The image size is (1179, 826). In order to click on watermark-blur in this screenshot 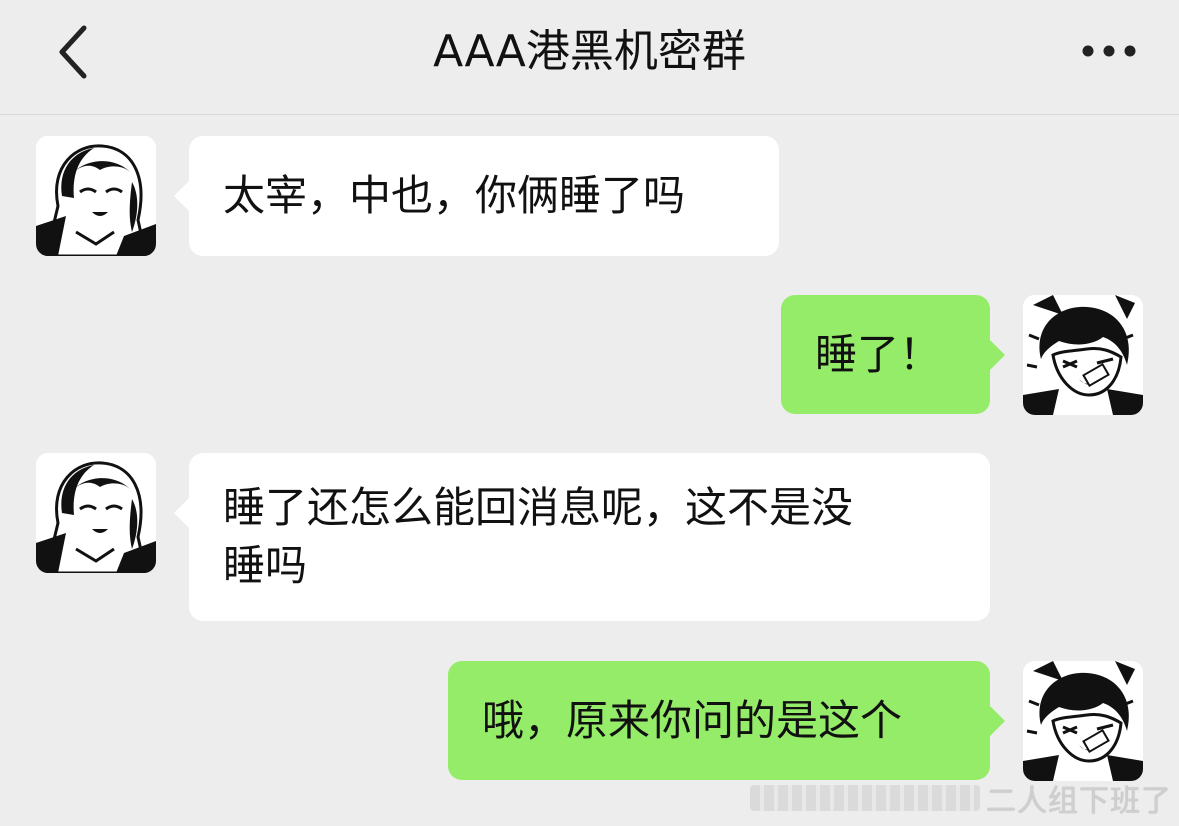, I will do `click(865, 798)`.